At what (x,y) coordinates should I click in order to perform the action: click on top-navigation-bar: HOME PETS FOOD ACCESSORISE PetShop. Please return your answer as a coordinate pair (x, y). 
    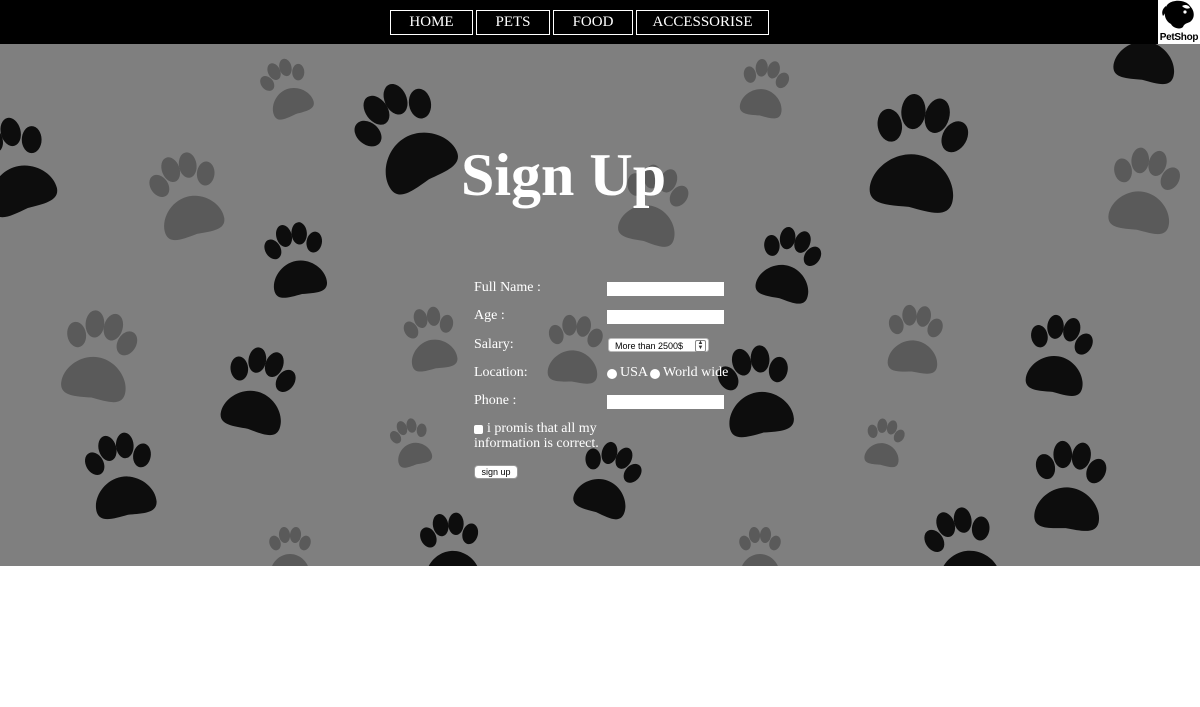
    Looking at the image, I should click on (600, 22).